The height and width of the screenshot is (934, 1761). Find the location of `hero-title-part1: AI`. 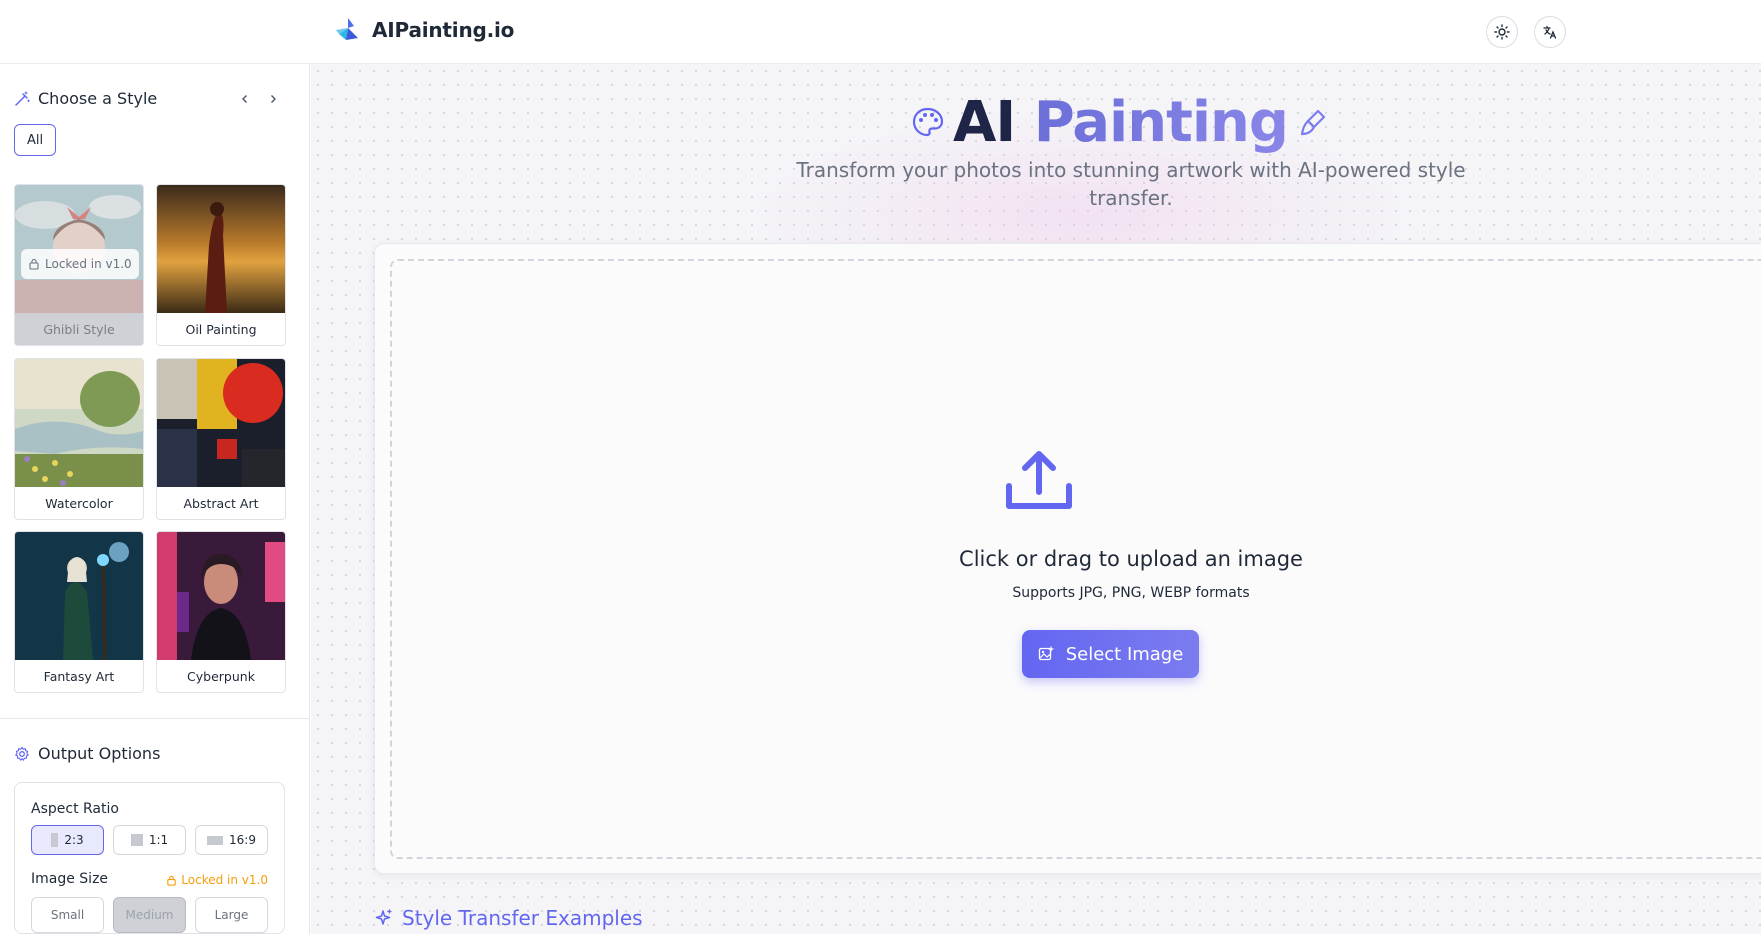

hero-title-part1: AI is located at coordinates (984, 122).